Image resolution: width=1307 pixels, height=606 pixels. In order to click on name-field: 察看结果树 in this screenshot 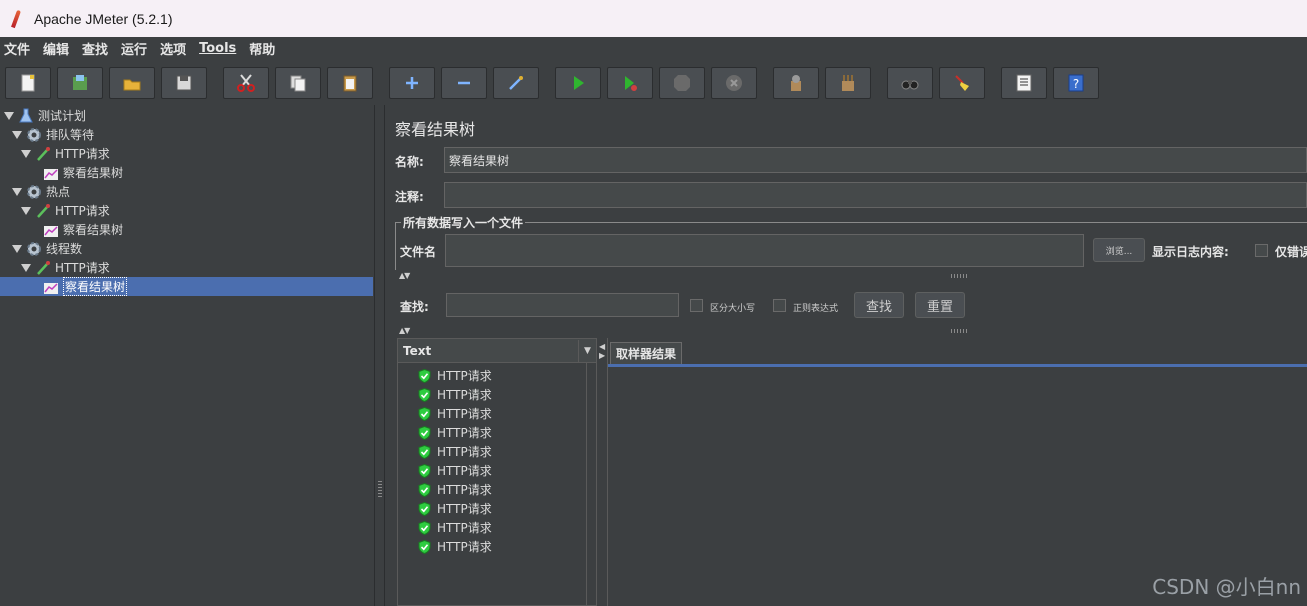, I will do `click(875, 160)`.